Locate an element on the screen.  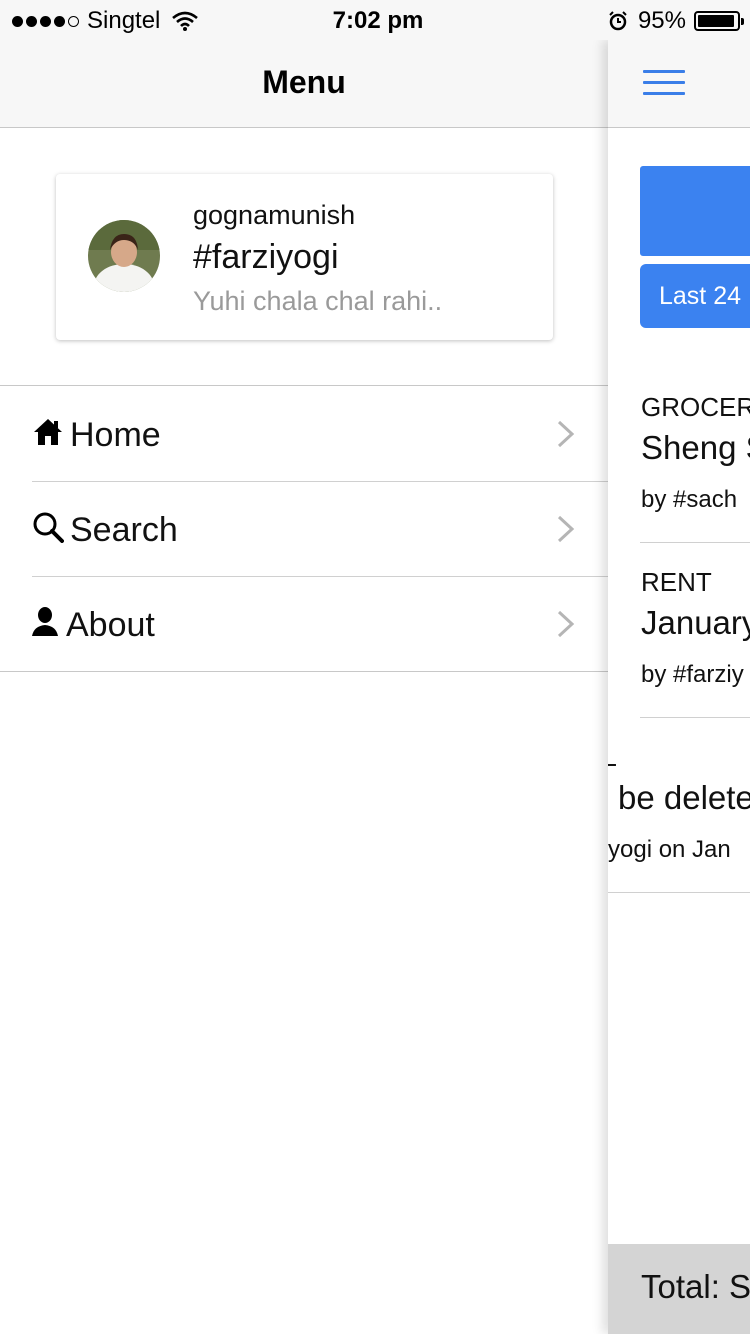
total-label: Total: S is located at coordinates (695, 1286).